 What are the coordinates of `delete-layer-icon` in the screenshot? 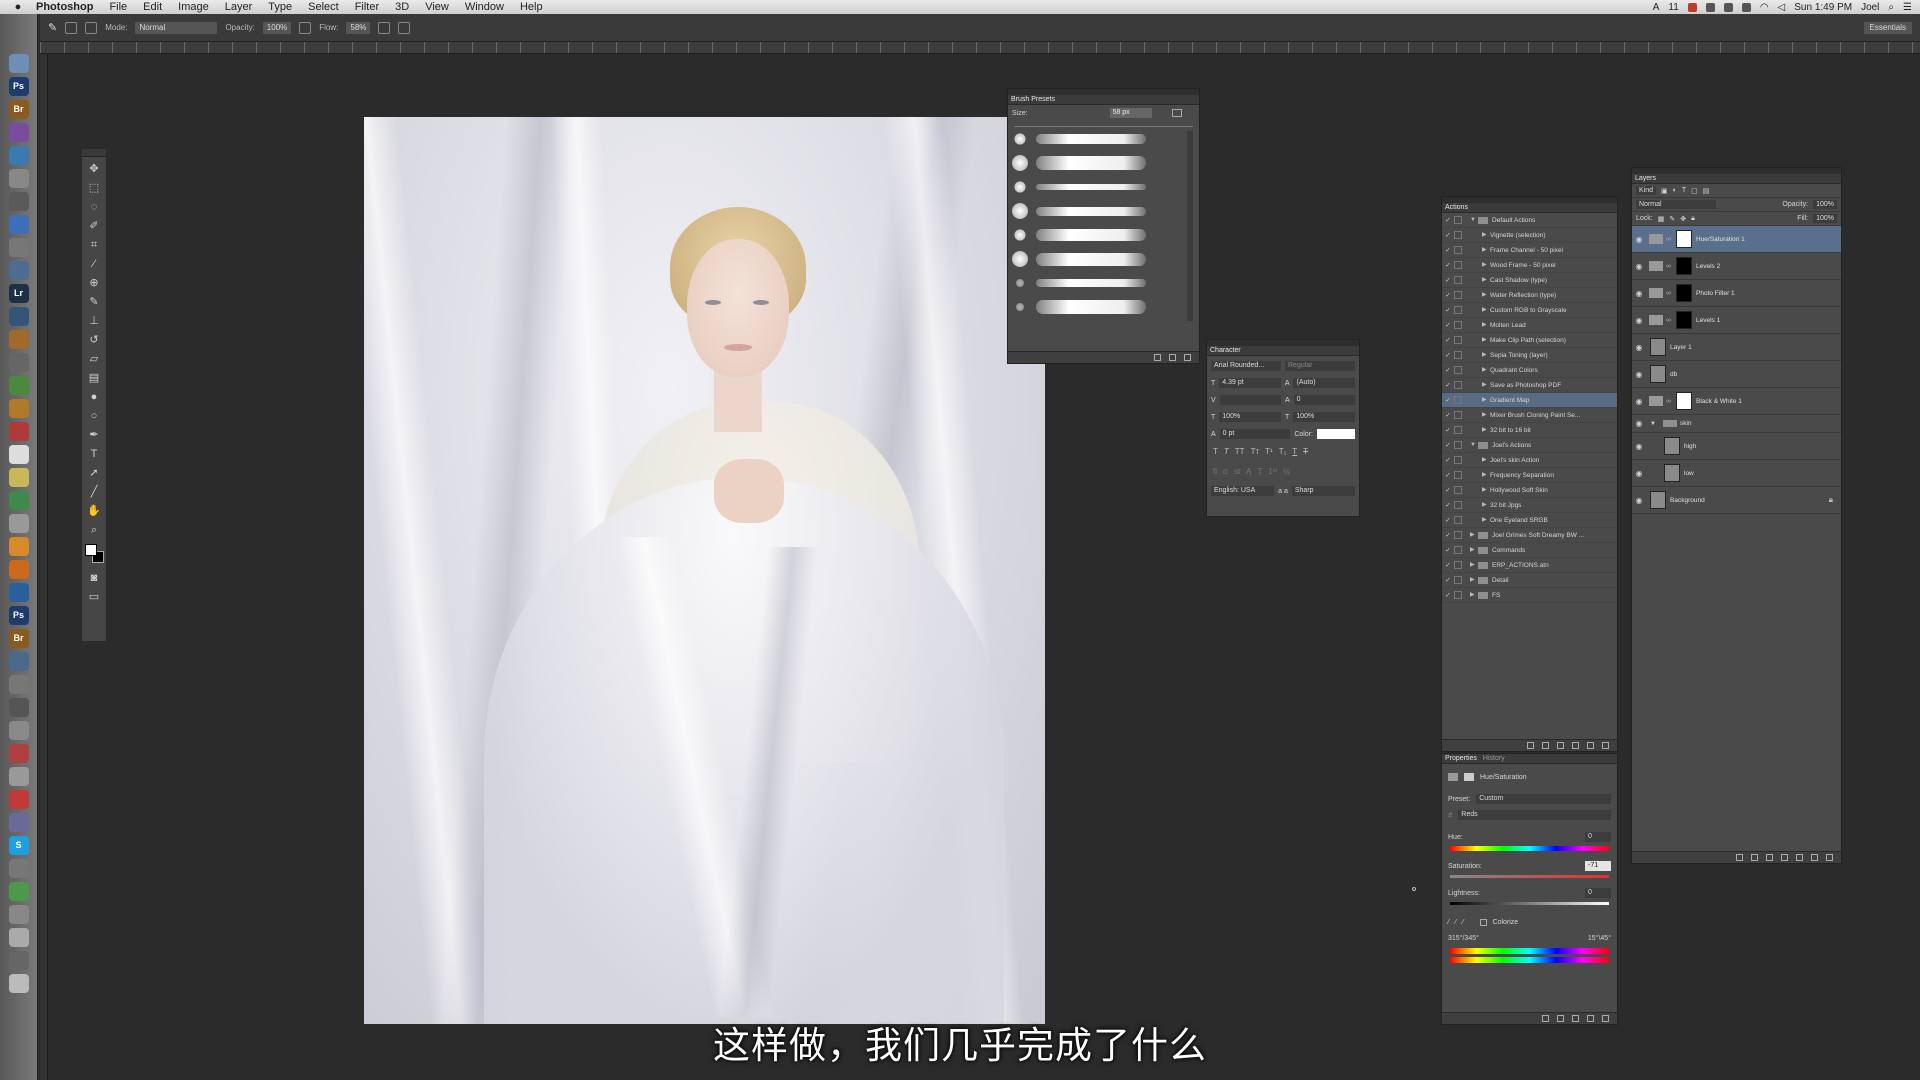 It's located at (1829, 857).